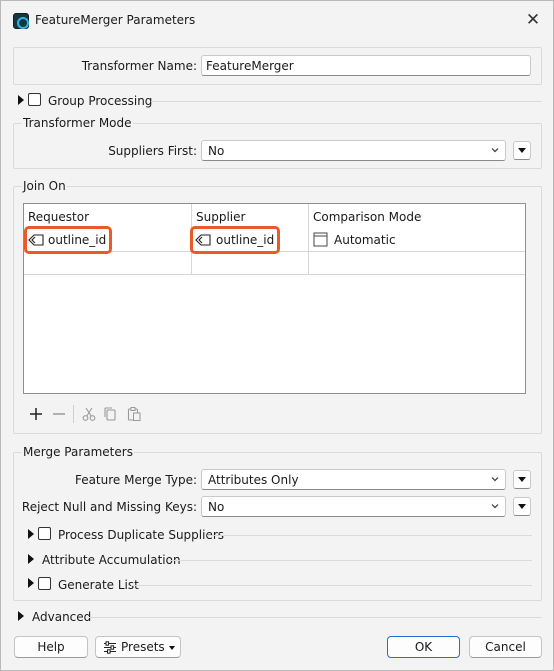 The width and height of the screenshot is (554, 671). What do you see at coordinates (366, 65) in the screenshot?
I see `transformer-name-input: FeatureMerger` at bounding box center [366, 65].